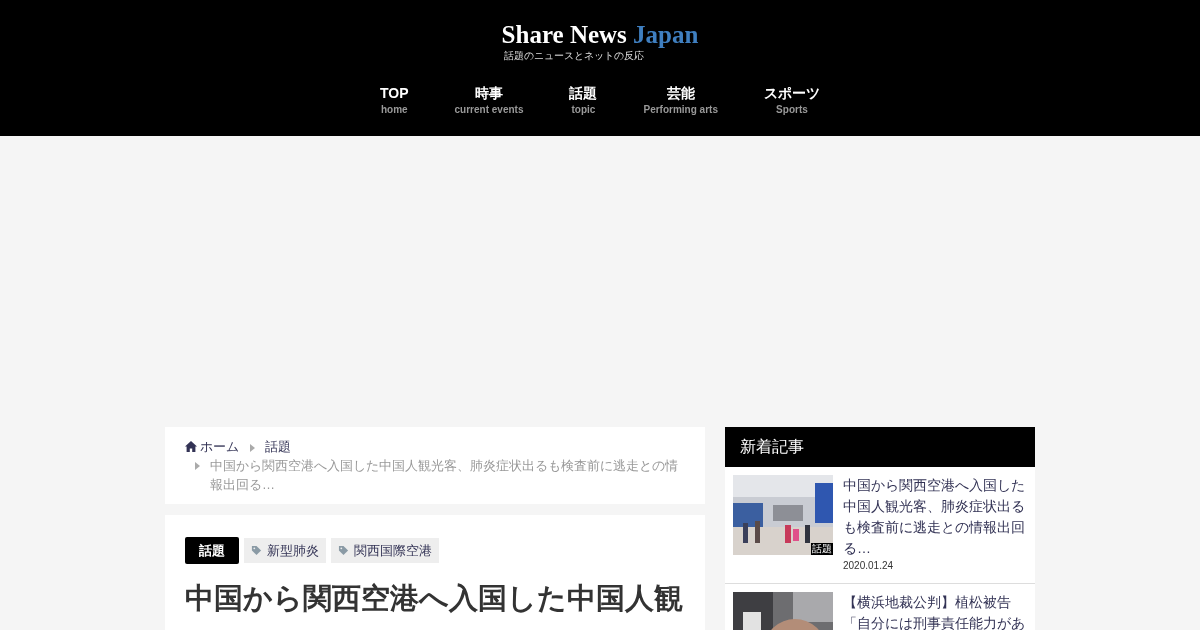  What do you see at coordinates (880, 447) in the screenshot?
I see `widget-heading: 新着記事` at bounding box center [880, 447].